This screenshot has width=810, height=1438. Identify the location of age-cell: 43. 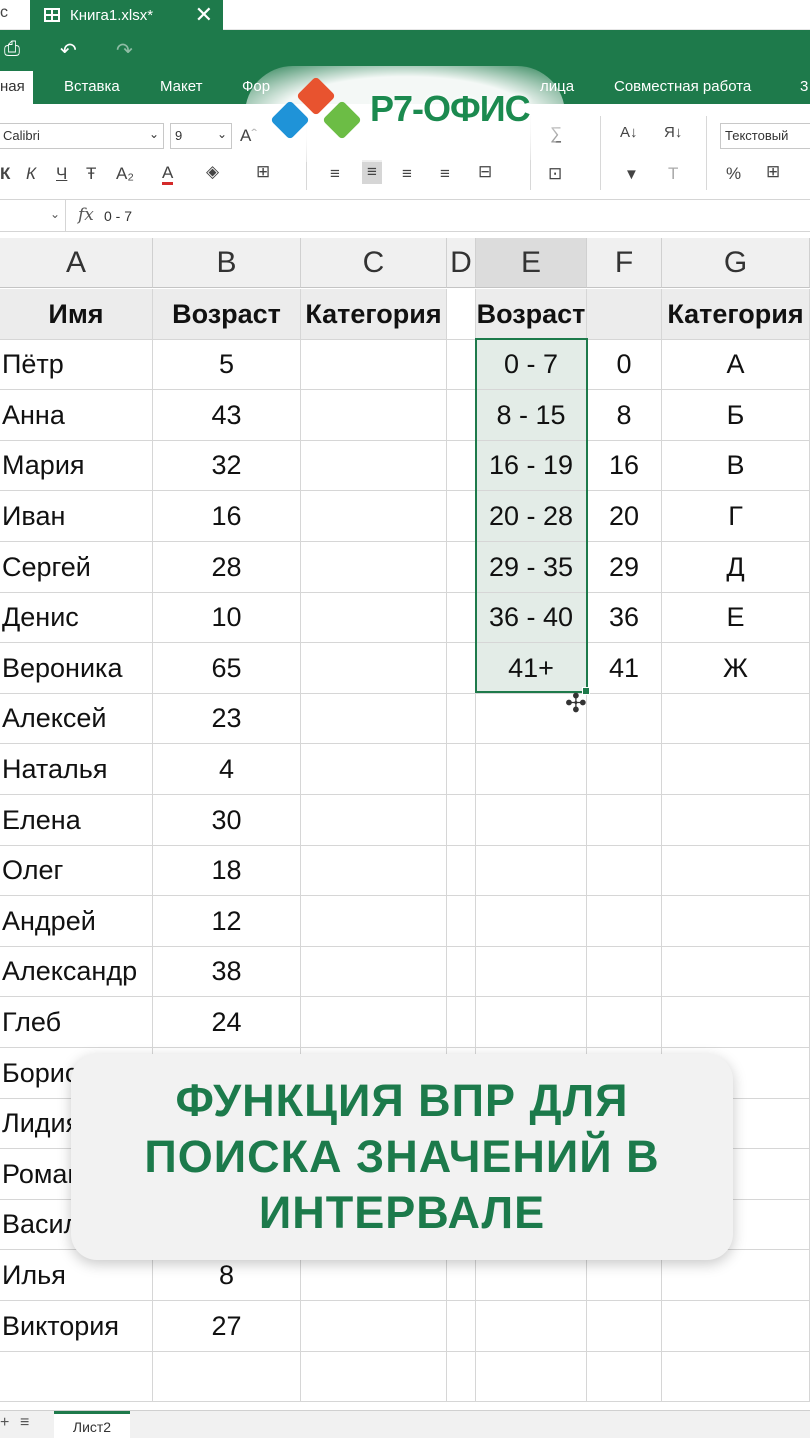
(227, 415).